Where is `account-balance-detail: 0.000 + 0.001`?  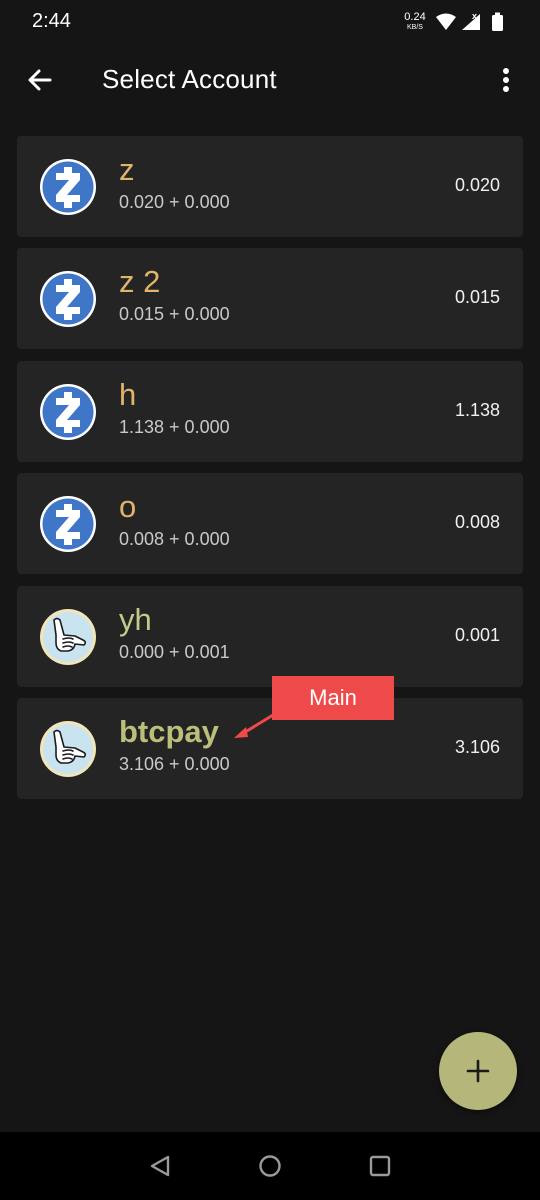
account-balance-detail: 0.000 + 0.001 is located at coordinates (174, 652).